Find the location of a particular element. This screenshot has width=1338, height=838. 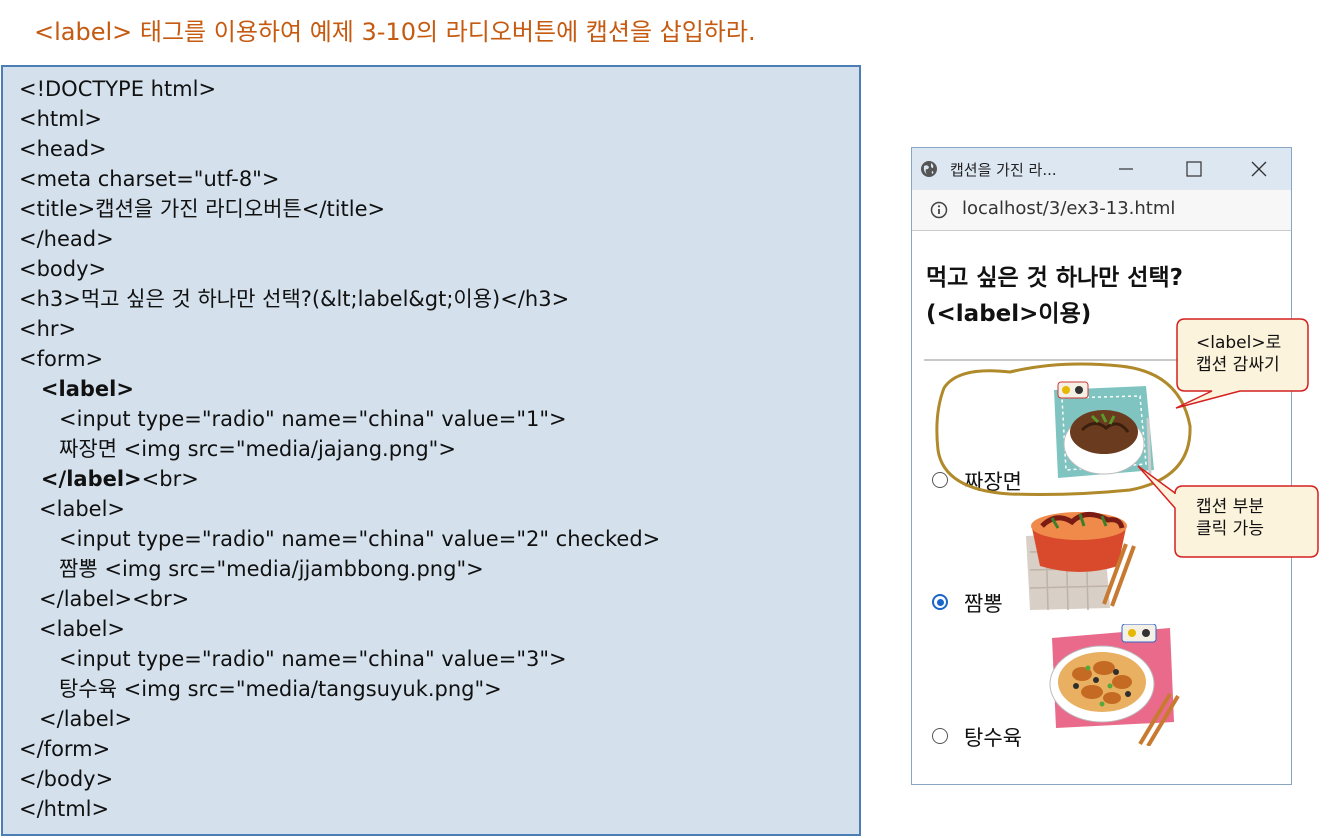

annotation-overlay is located at coordinates (1127, 438).